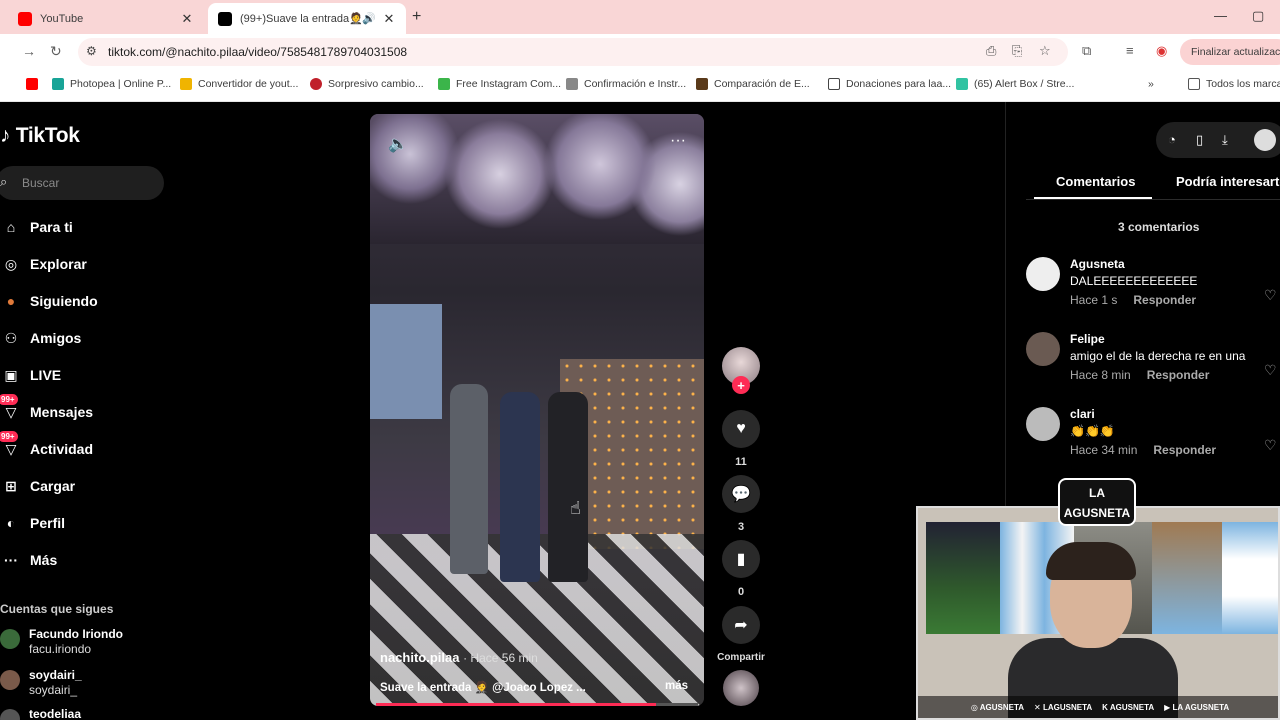  What do you see at coordinates (676, 686) in the screenshot?
I see `description-more-button: más` at bounding box center [676, 686].